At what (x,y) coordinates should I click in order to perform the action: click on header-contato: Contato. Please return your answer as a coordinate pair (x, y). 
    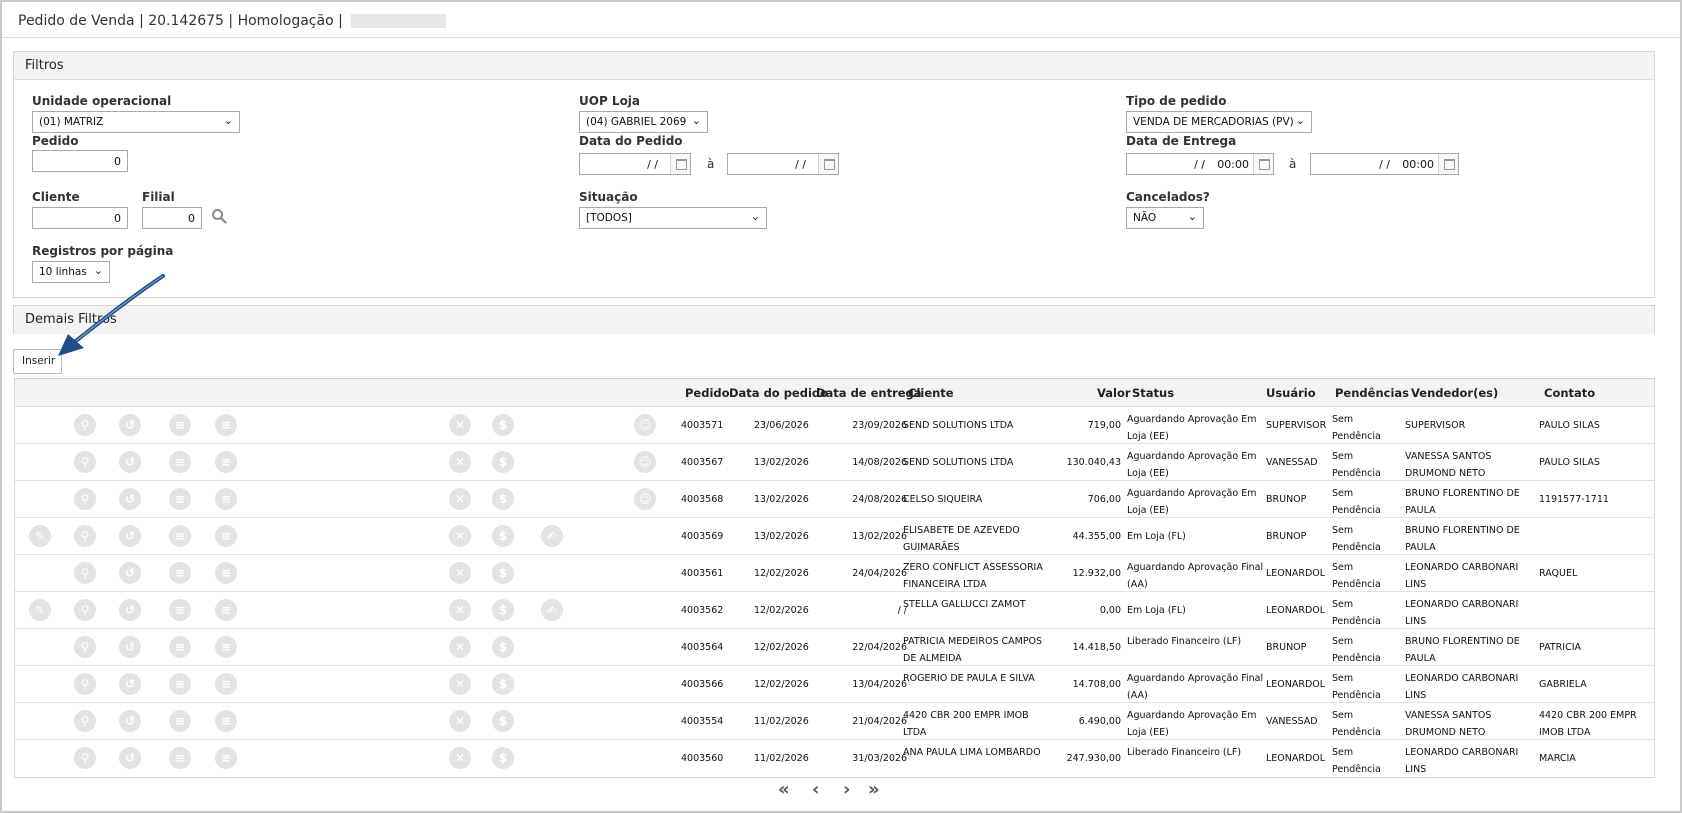
    Looking at the image, I should click on (1569, 393).